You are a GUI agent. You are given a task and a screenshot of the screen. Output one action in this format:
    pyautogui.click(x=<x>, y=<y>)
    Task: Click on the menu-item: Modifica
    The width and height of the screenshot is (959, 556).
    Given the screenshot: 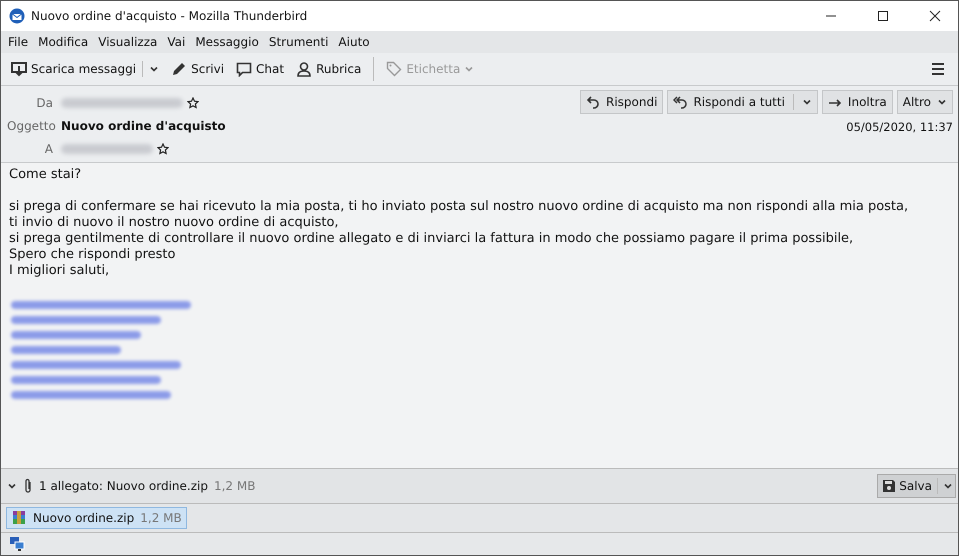 What is the action you would take?
    pyautogui.click(x=63, y=42)
    